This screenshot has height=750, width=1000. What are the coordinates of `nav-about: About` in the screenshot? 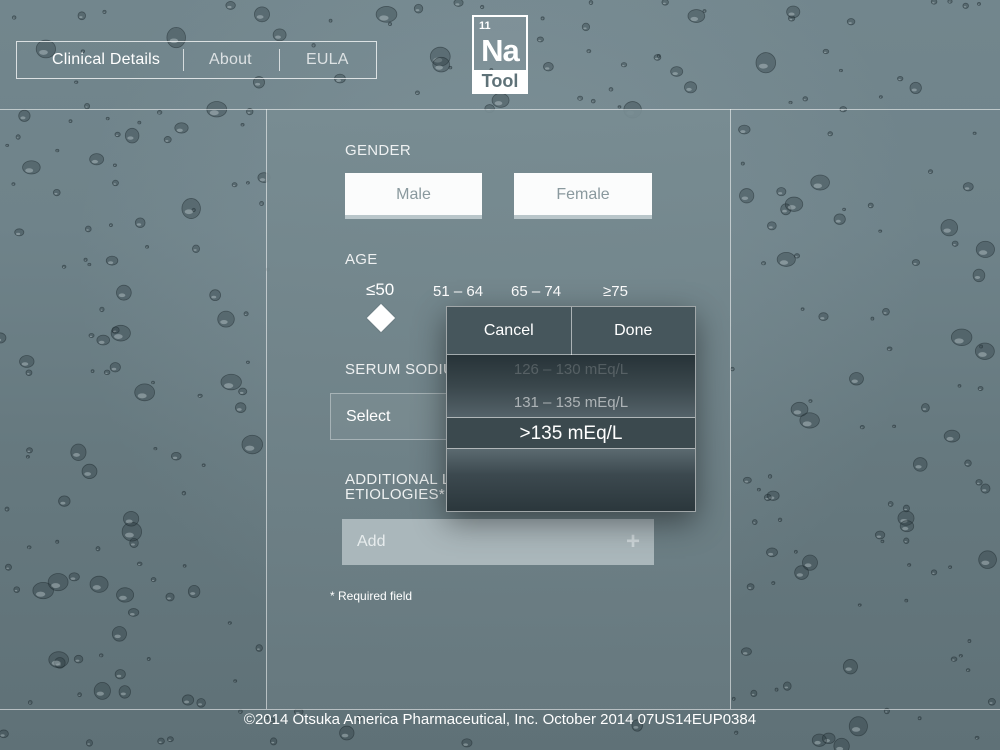 It's located at (244, 60).